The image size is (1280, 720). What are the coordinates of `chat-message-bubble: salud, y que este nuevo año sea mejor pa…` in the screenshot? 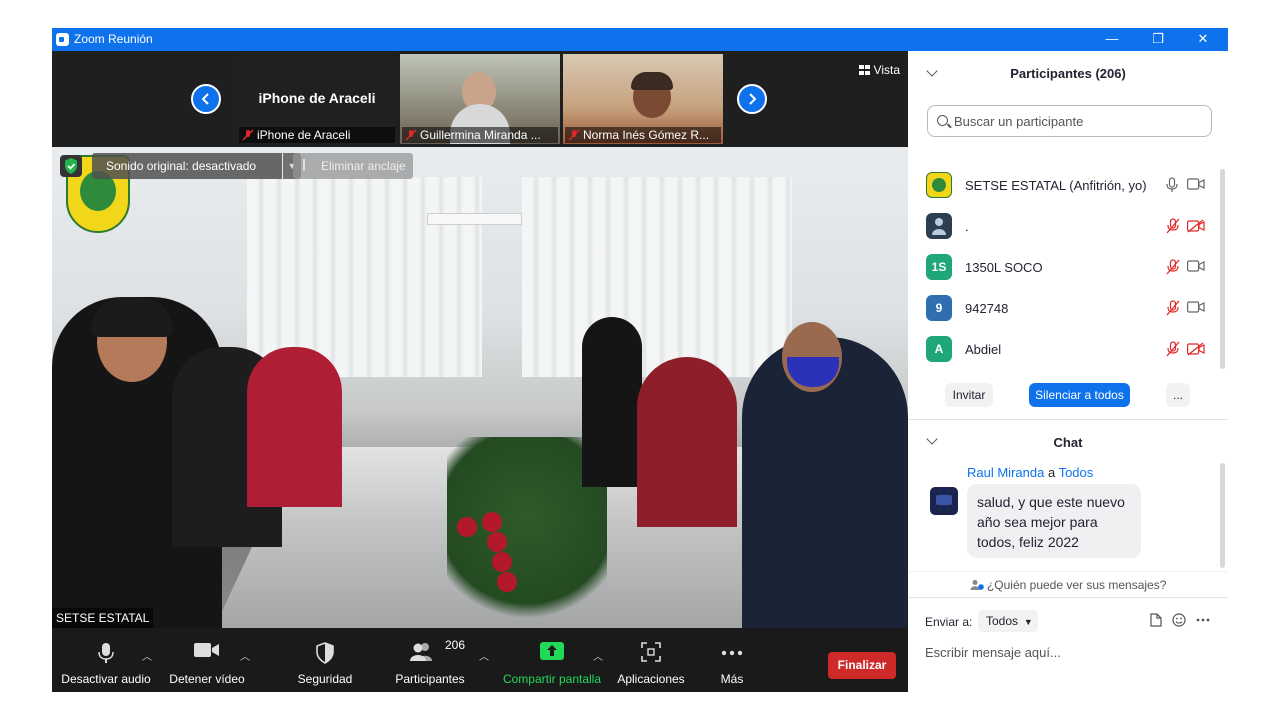 It's located at (1054, 521).